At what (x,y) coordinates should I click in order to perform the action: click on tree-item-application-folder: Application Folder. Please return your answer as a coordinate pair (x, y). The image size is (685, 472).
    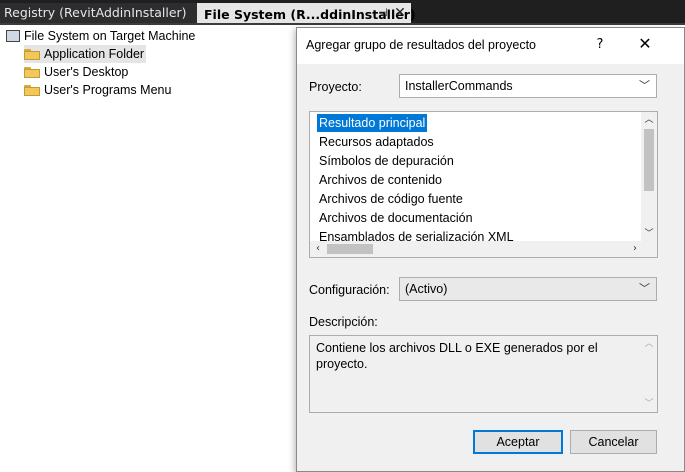
    Looking at the image, I should click on (85, 54).